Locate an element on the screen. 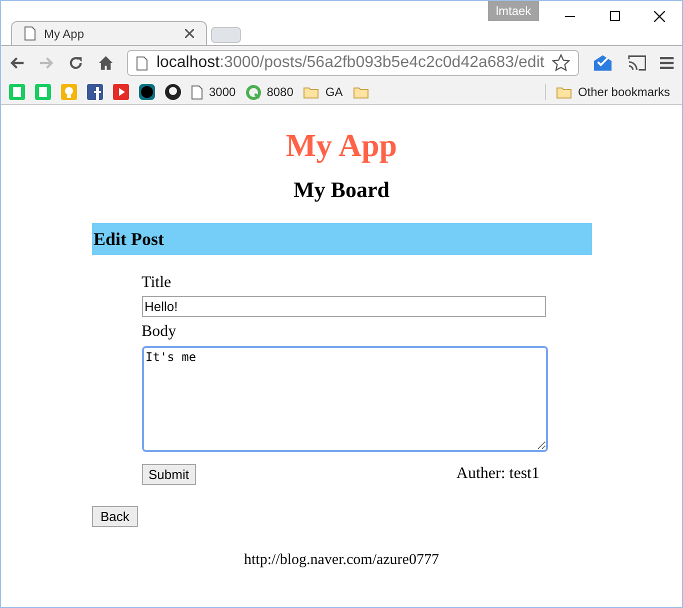  star-icon is located at coordinates (561, 63).